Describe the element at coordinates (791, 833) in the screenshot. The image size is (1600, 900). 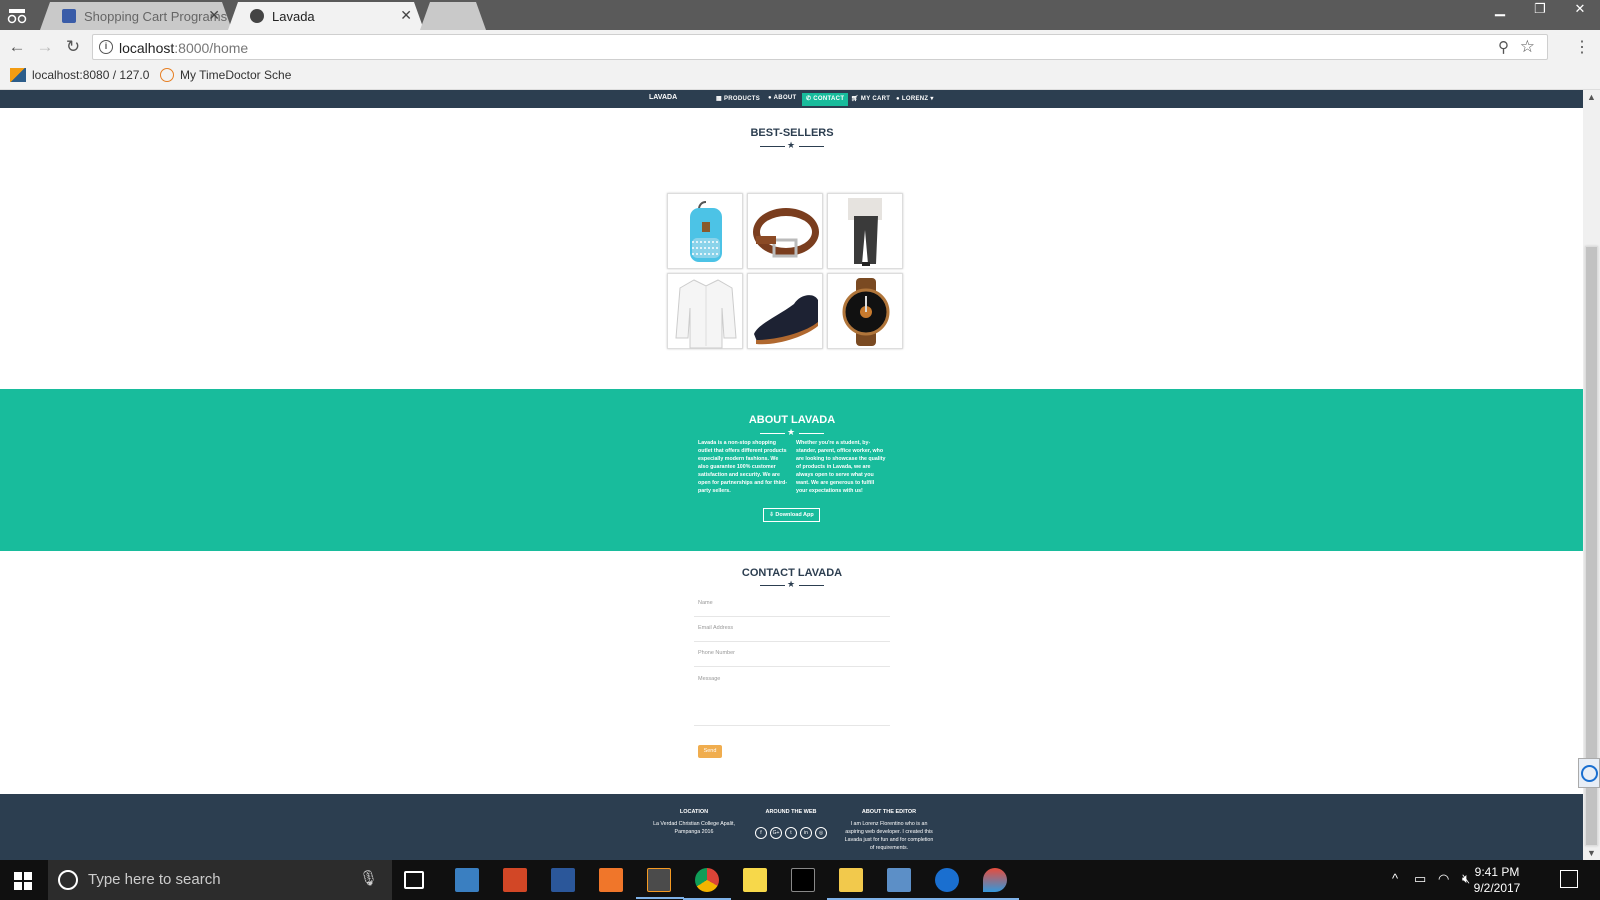
I see `twitter-icon: t` at that location.